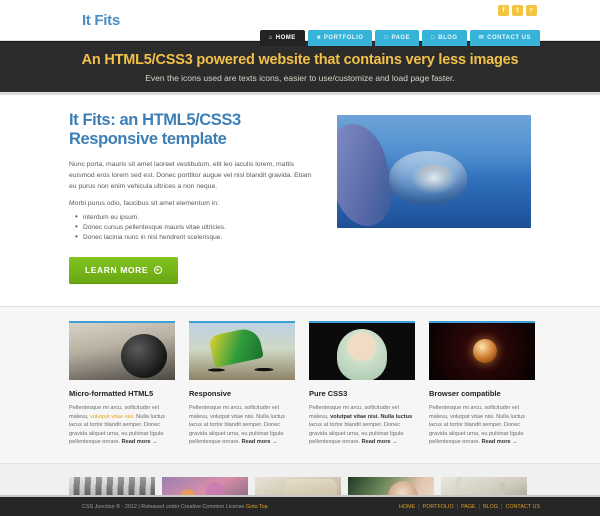 This screenshot has height=516, width=600. I want to click on feature-title: Micro-formatted HTML5, so click(111, 393).